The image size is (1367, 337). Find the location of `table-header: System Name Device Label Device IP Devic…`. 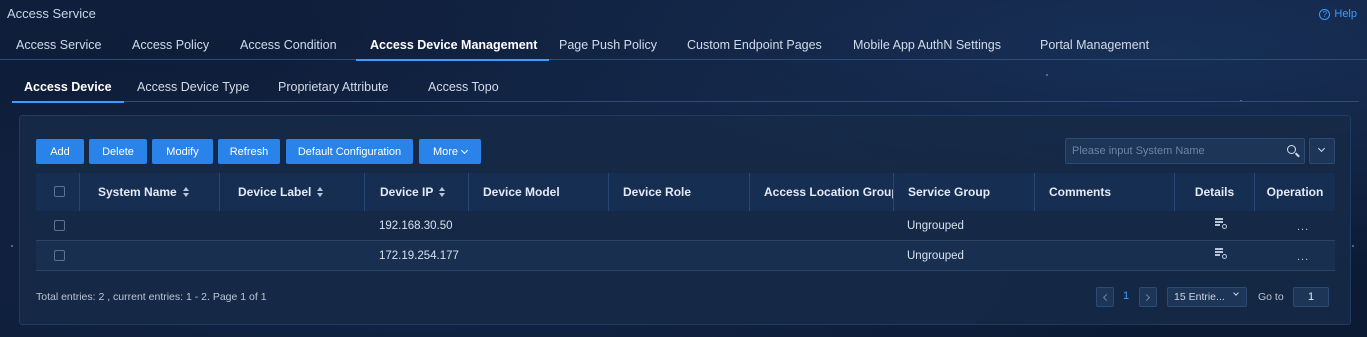

table-header: System Name Device Label Device IP Devic… is located at coordinates (685, 192).